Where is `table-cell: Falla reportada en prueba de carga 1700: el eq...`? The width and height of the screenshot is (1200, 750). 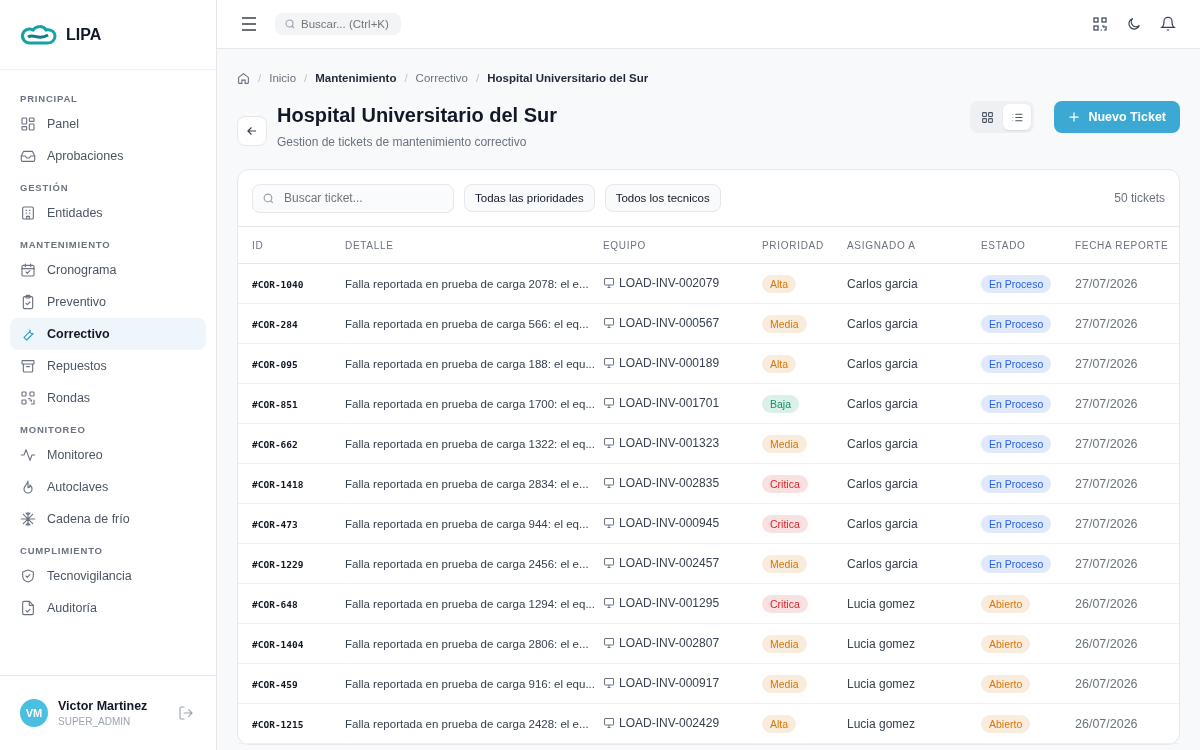
table-cell: Falla reportada en prueba de carga 1700: el eq... is located at coordinates (470, 403).